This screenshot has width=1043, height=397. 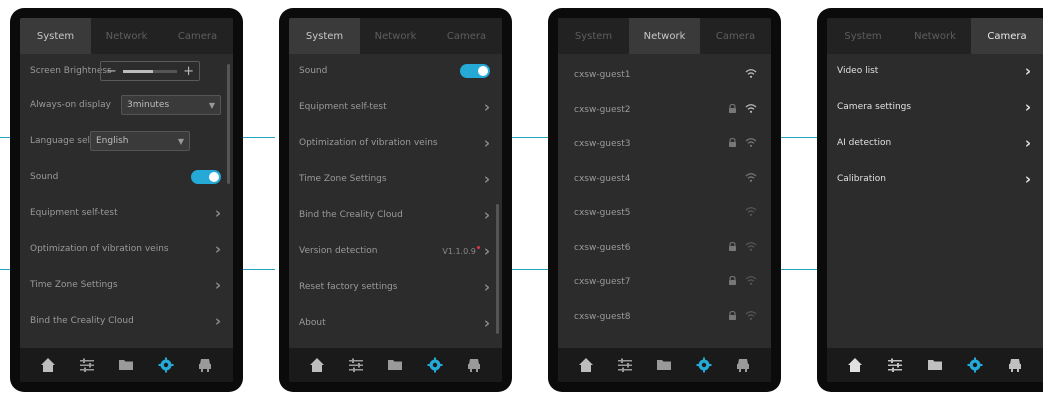 I want to click on plus-icon: +, so click(x=188, y=71).